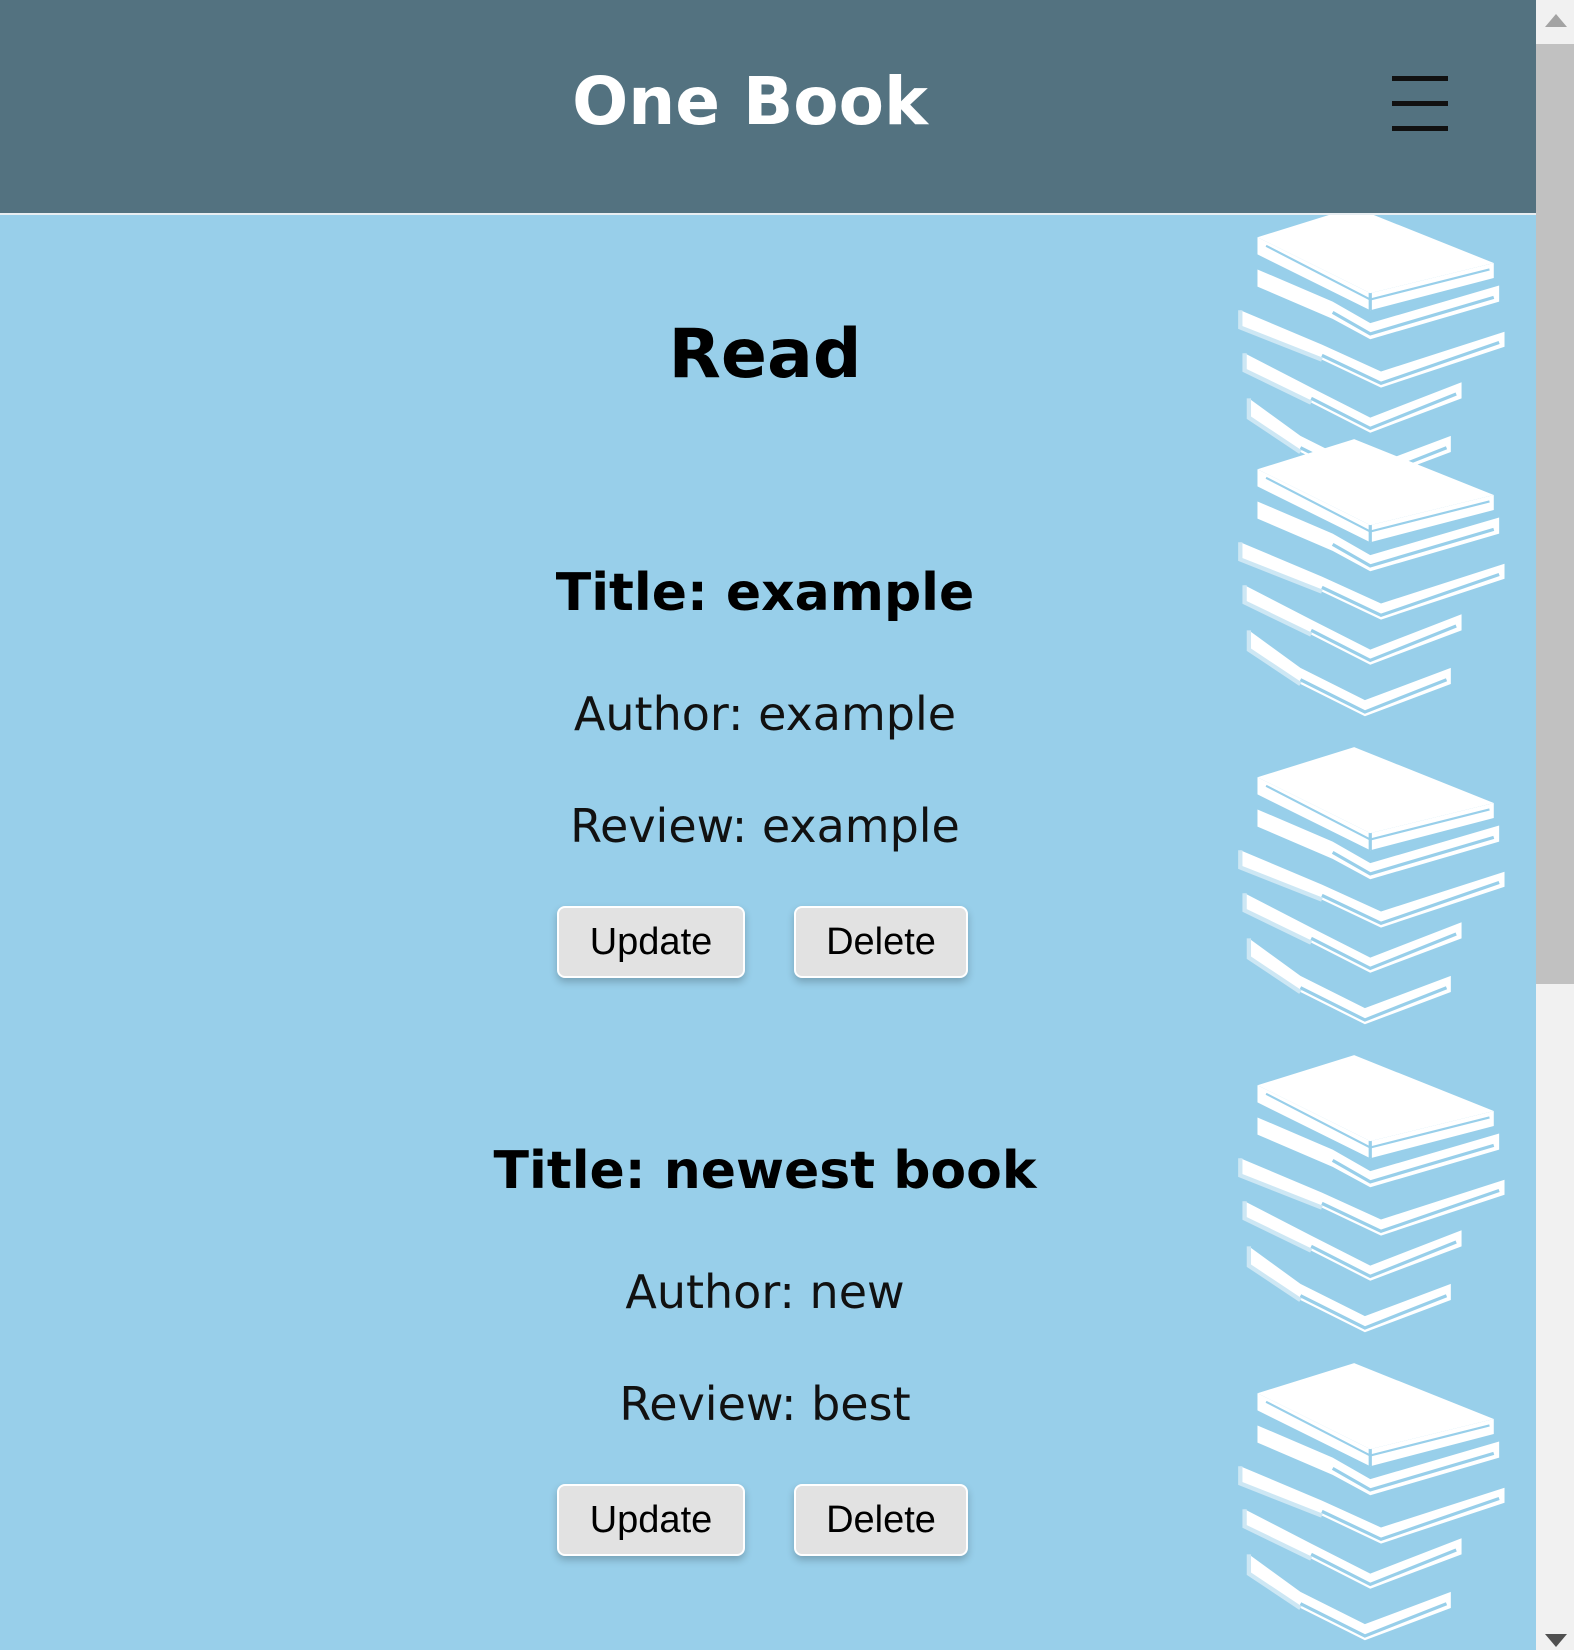 The image size is (1574, 1650). Describe the element at coordinates (765, 826) in the screenshot. I see `book-review: Review: example` at that location.